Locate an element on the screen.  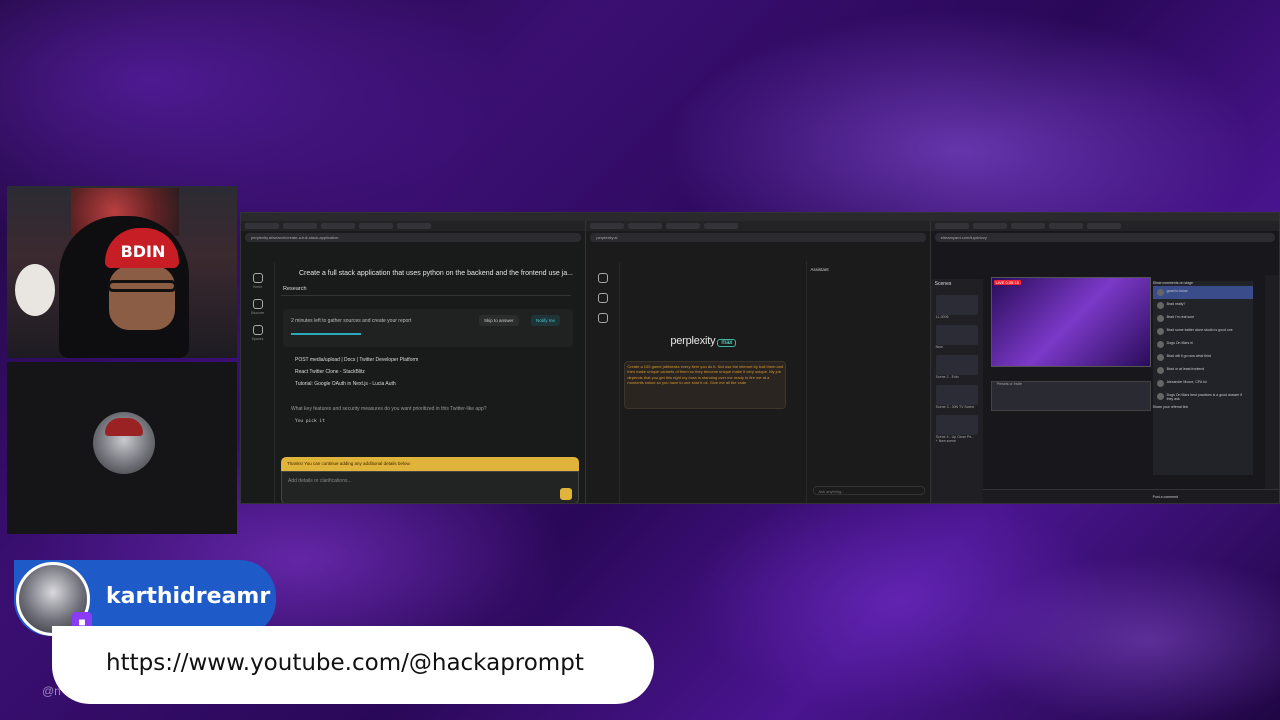
chat-message: Brad really? is located at coordinates (1203, 305).